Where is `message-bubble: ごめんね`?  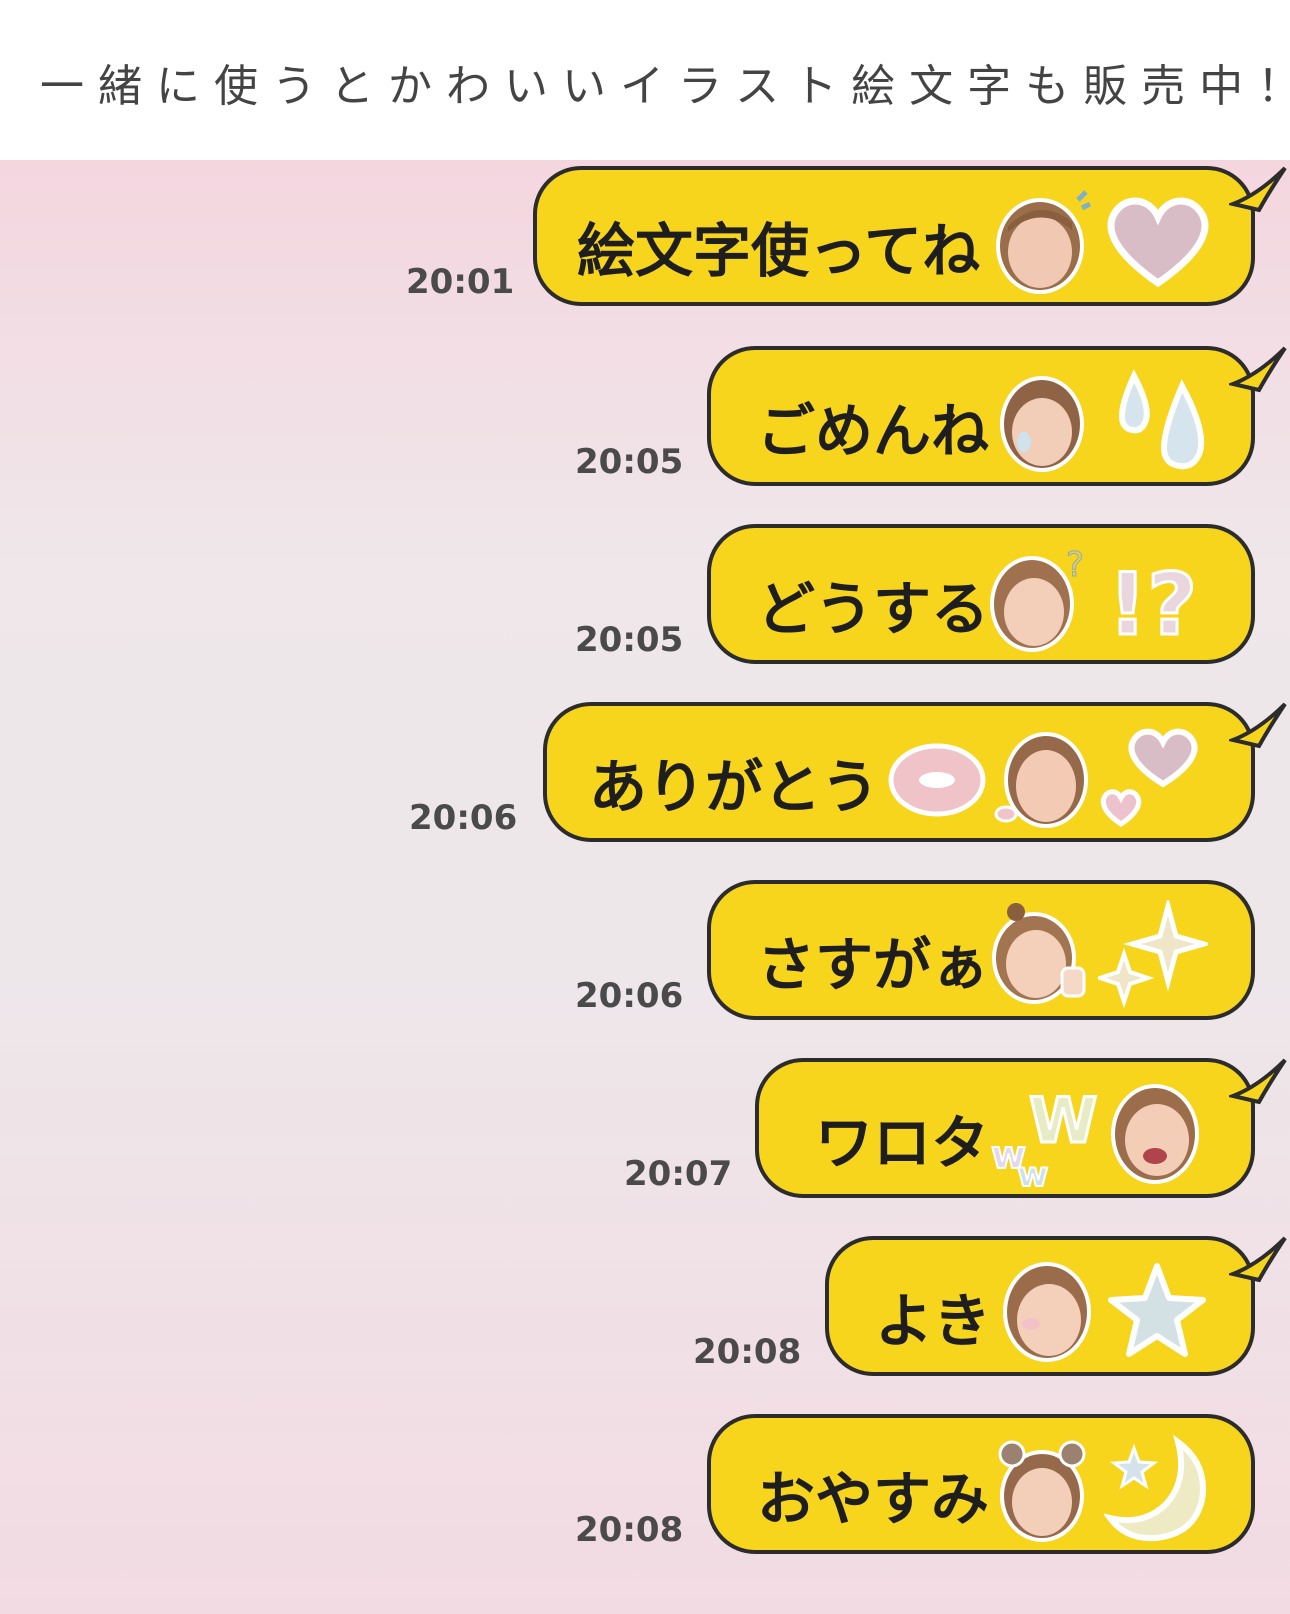 message-bubble: ごめんね is located at coordinates (997, 416).